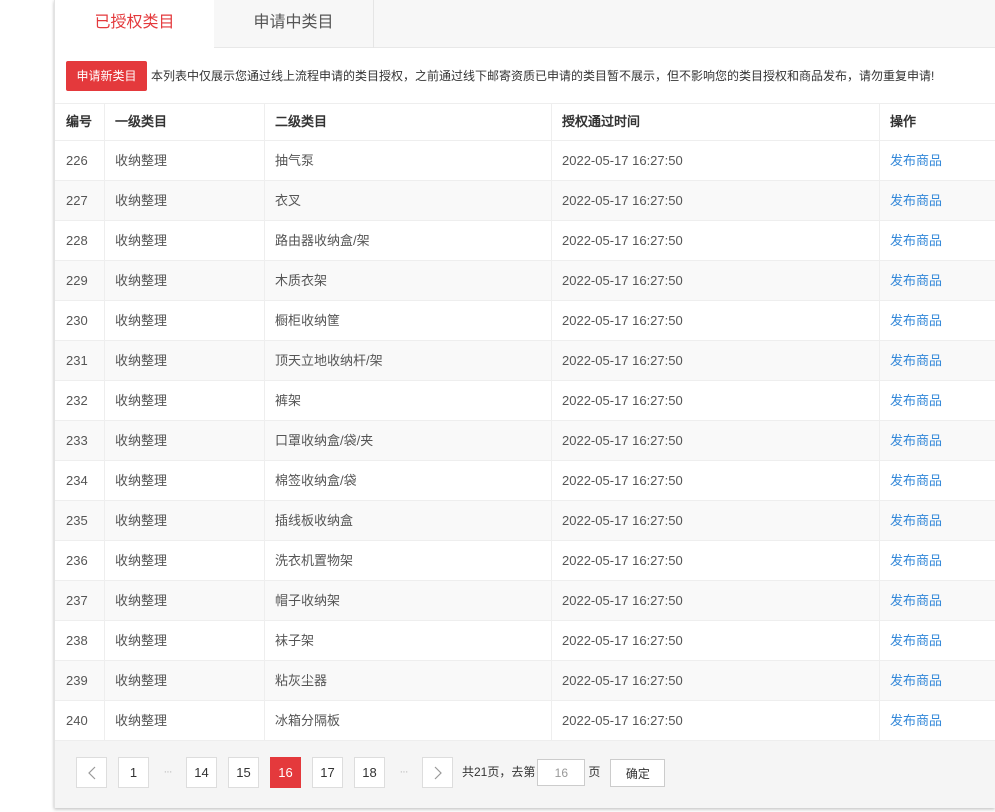  Describe the element at coordinates (80, 122) in the screenshot. I see `header-id: 编号` at that location.